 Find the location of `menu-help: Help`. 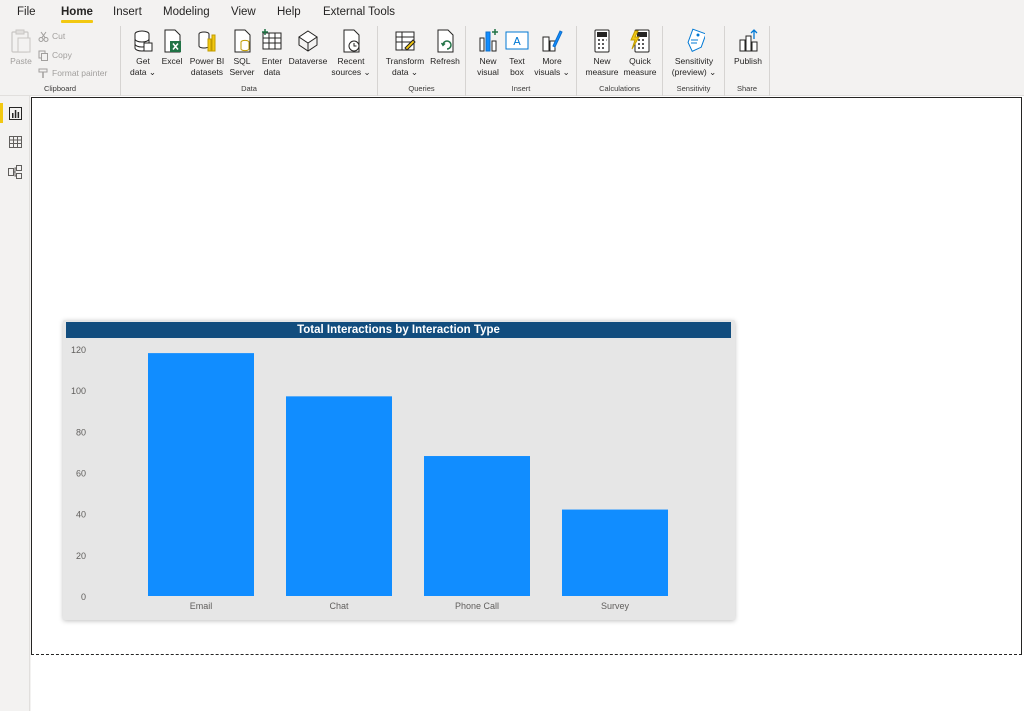

menu-help: Help is located at coordinates (289, 12).